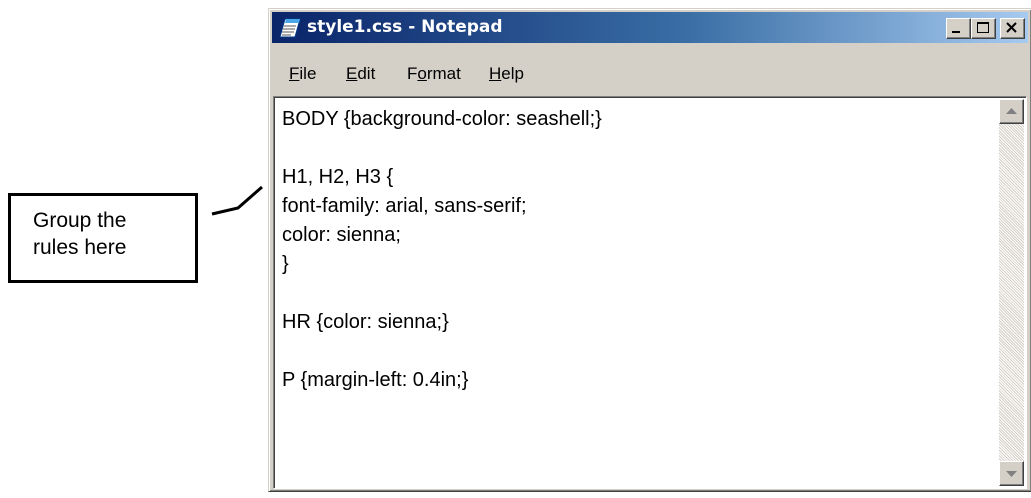 The image size is (1031, 498). What do you see at coordinates (405, 27) in the screenshot?
I see `window-title: style1.css - Notepad` at bounding box center [405, 27].